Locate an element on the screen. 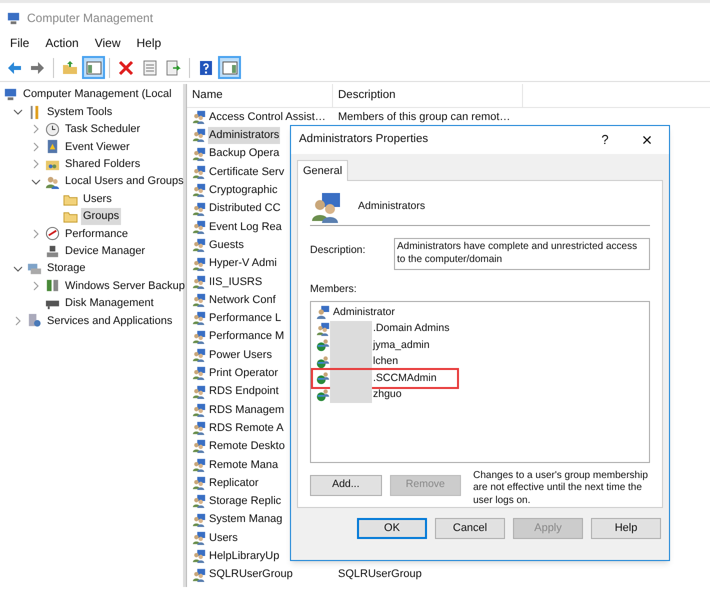  group-name: Remote Mana is located at coordinates (244, 465).